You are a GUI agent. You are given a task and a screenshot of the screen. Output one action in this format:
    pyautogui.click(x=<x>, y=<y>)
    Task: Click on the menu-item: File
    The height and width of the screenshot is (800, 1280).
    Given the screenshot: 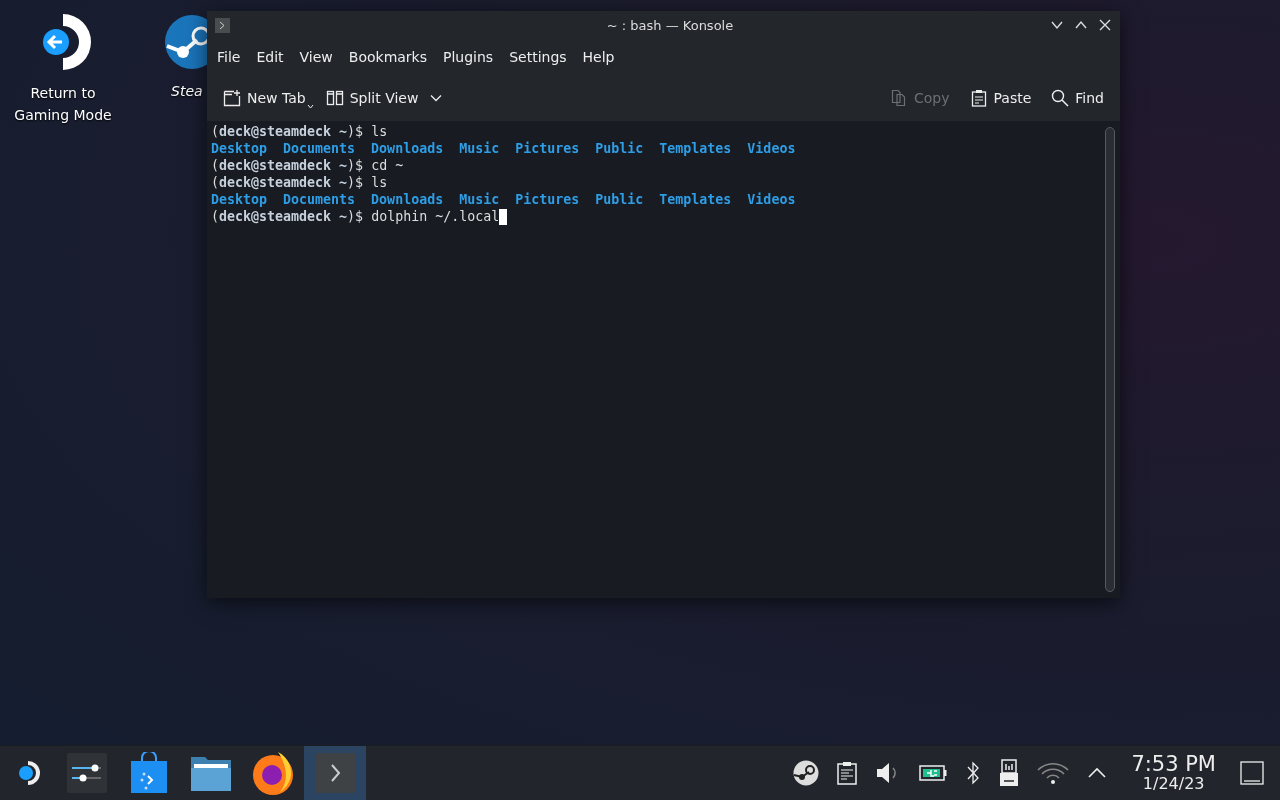 What is the action you would take?
    pyautogui.click(x=229, y=57)
    